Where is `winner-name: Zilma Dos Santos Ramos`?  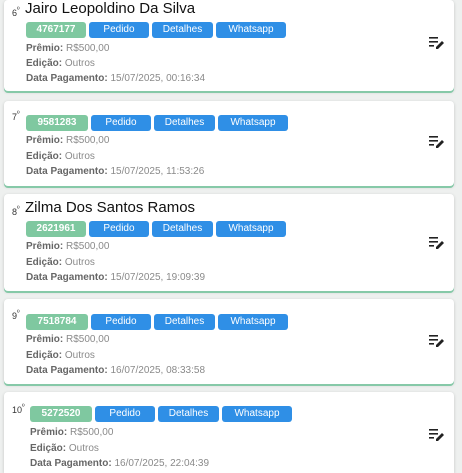 winner-name: Zilma Dos Santos Ramos is located at coordinates (110, 207).